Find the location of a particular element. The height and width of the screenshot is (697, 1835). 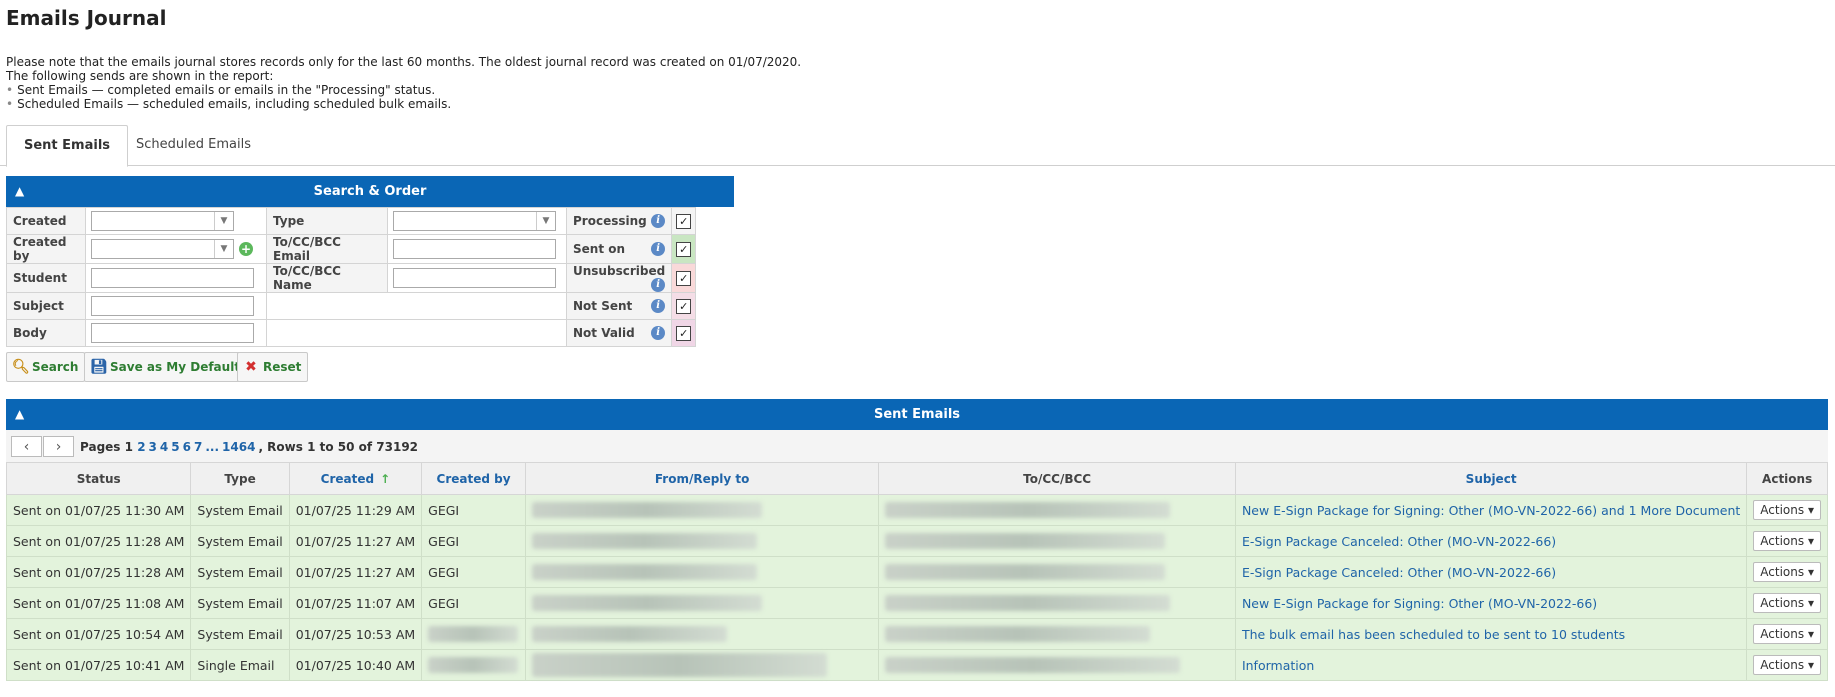

empty-cell is located at coordinates (416, 333).